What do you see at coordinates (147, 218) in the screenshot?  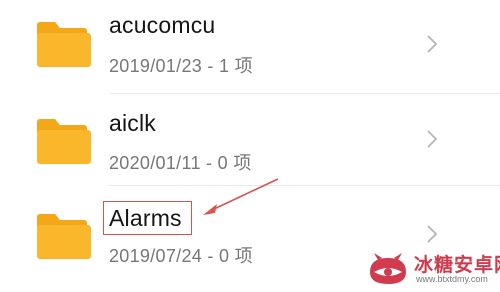 I see `annotation-highlight-box` at bounding box center [147, 218].